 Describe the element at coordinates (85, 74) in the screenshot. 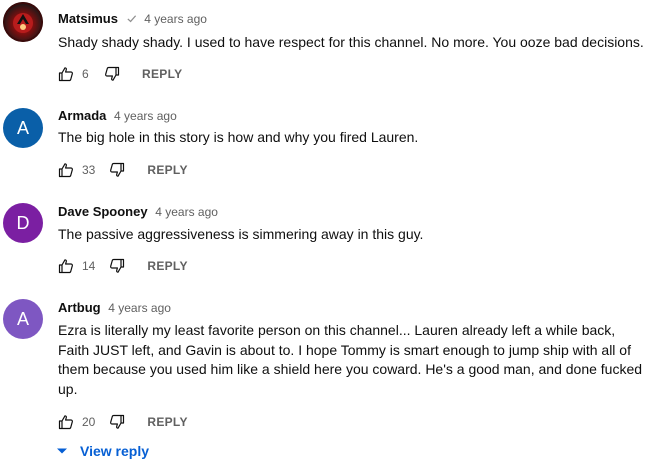

I see `like-count: 6` at that location.